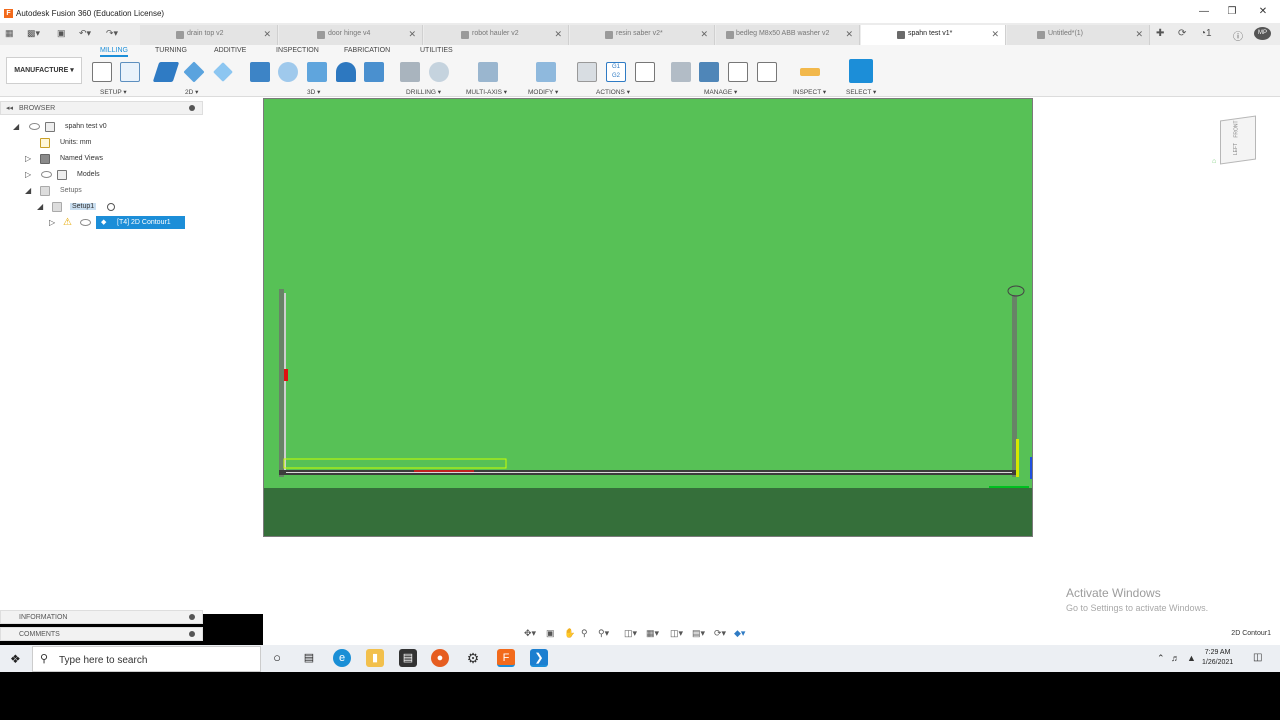 The width and height of the screenshot is (1280, 720). I want to click on operation-2d-contour: ◆ [T4] 2D Contour1, so click(140, 222).